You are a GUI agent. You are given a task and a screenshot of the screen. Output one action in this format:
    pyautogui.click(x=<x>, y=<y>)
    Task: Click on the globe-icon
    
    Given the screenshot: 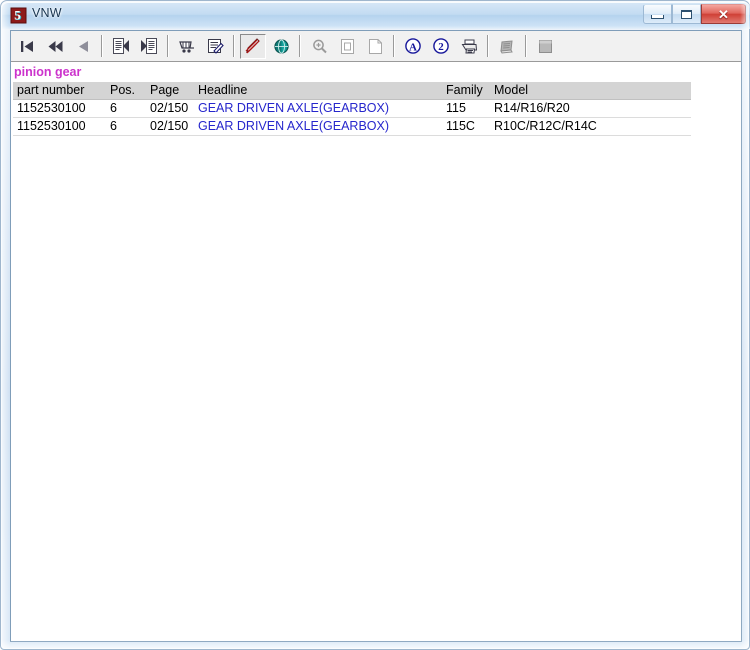 What is the action you would take?
    pyautogui.click(x=281, y=46)
    